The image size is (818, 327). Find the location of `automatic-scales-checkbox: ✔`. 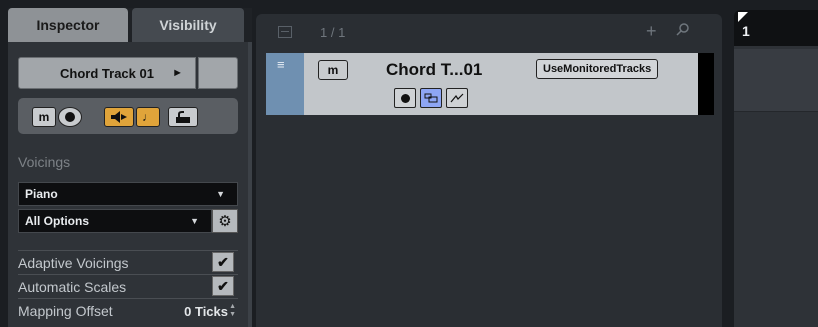

automatic-scales-checkbox: ✔ is located at coordinates (223, 286).